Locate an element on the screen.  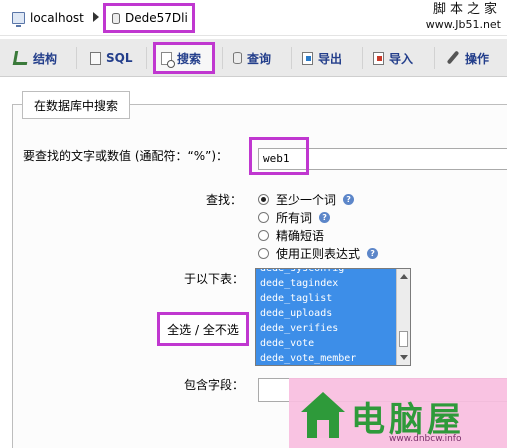
tab-query: 查询 is located at coordinates (252, 58).